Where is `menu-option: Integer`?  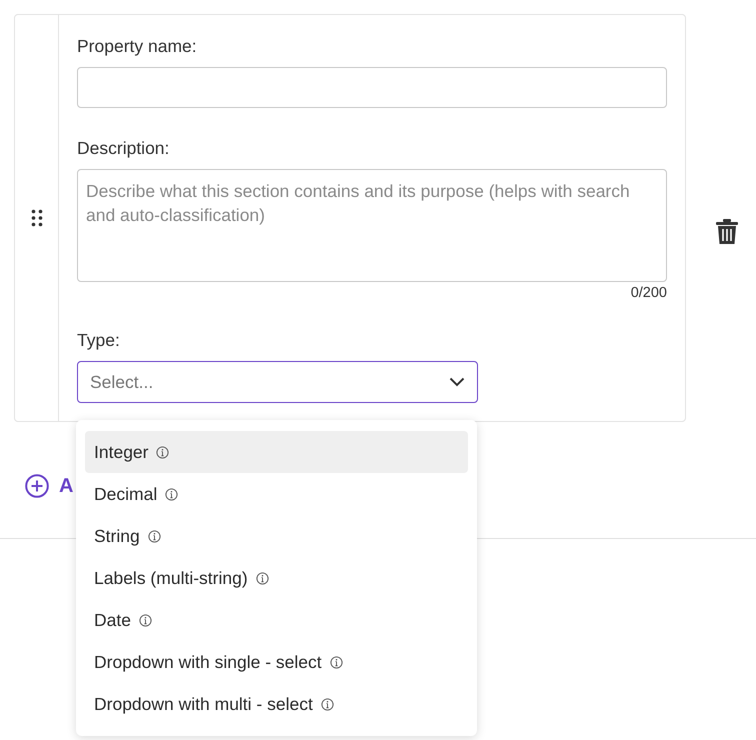
menu-option: Integer is located at coordinates (276, 452).